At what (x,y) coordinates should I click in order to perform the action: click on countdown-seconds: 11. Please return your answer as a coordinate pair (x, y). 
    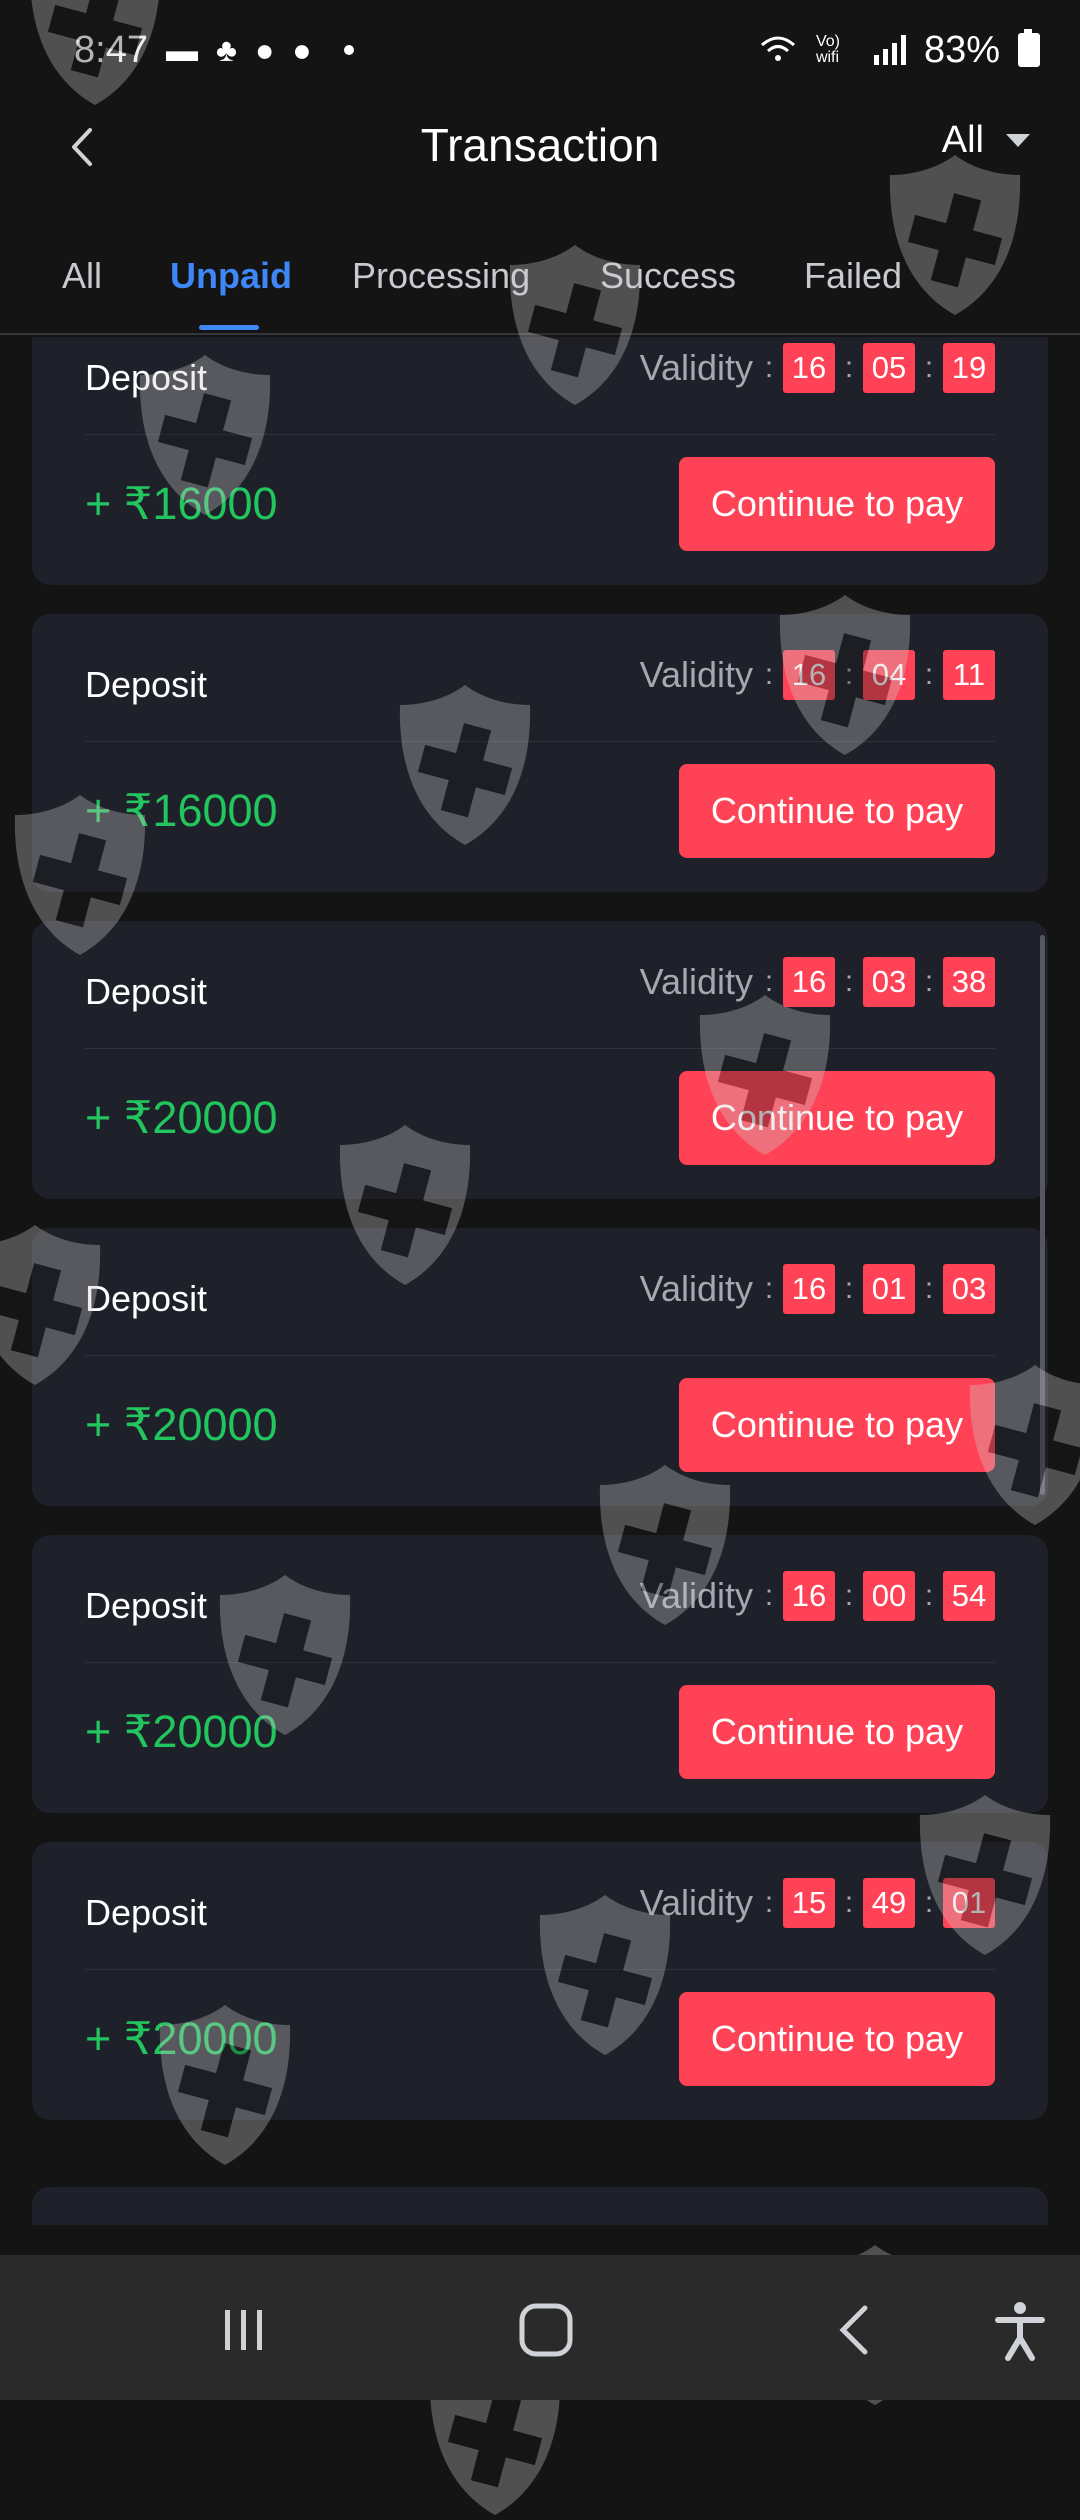
    Looking at the image, I should click on (969, 675).